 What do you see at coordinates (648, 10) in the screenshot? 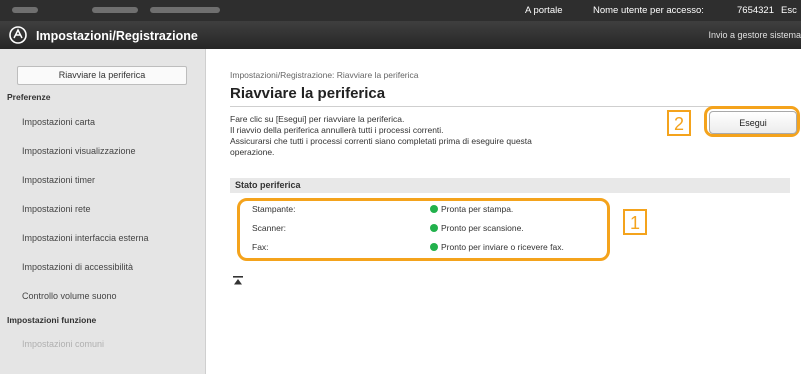
I see `user-label: Nome utente per accesso:` at bounding box center [648, 10].